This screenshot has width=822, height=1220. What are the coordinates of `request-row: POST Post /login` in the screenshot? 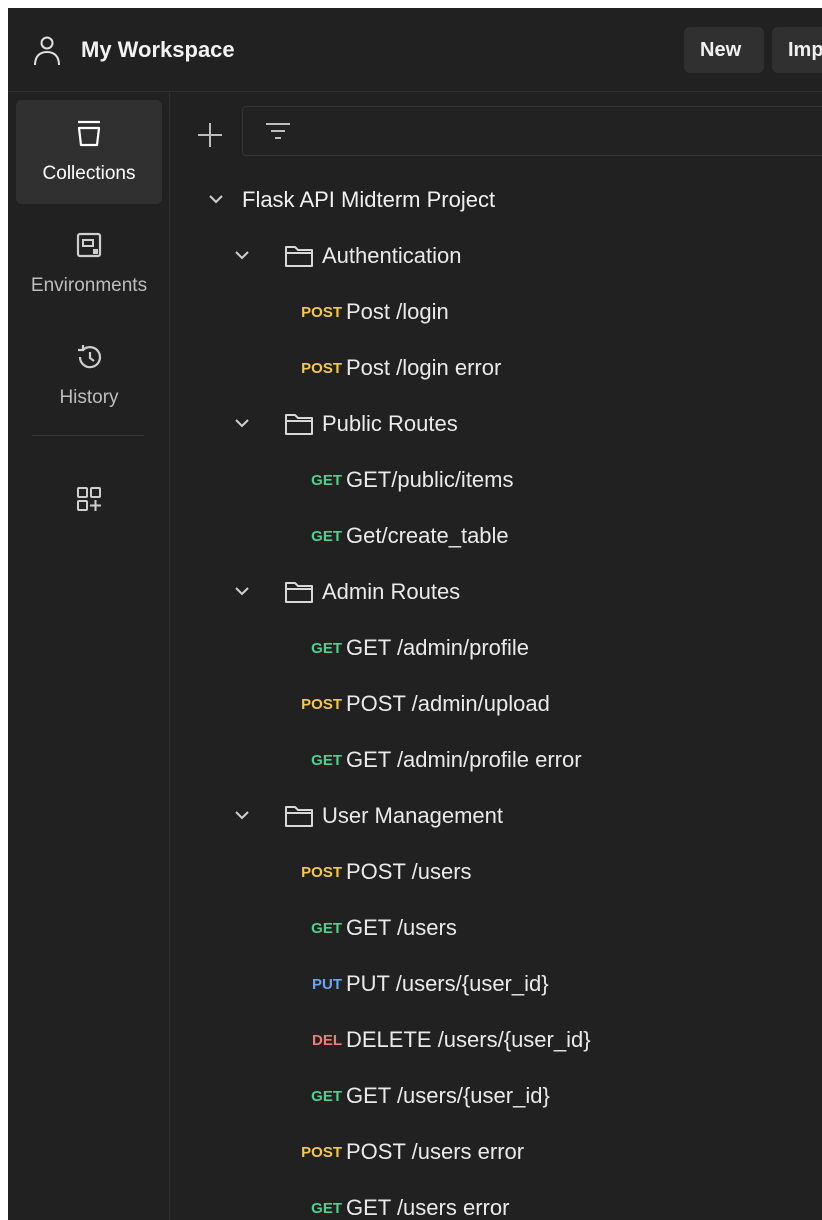 It's located at (500, 312).